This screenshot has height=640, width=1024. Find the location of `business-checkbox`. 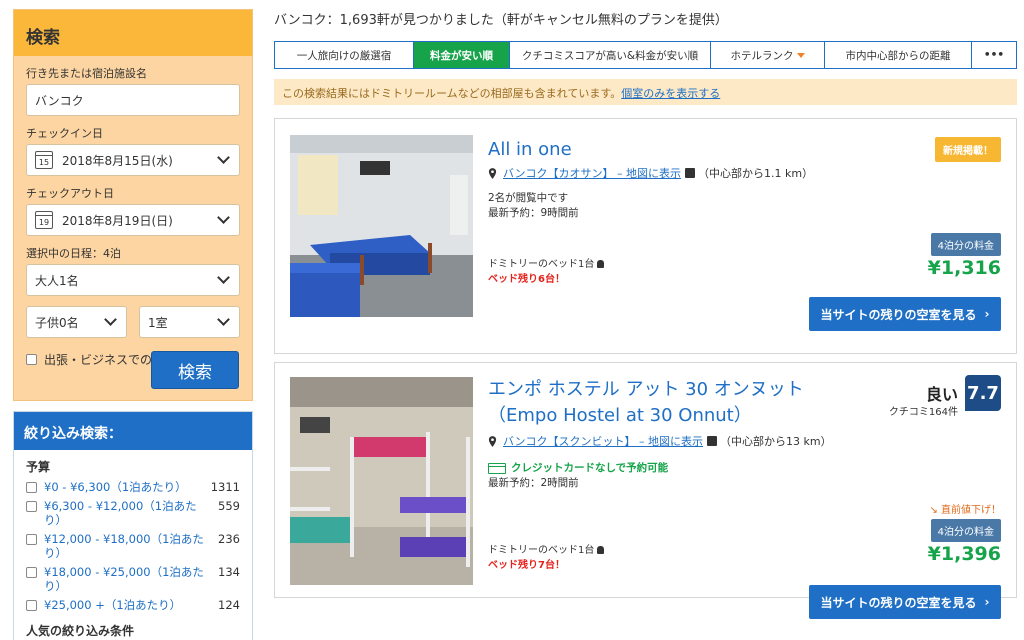

business-checkbox is located at coordinates (31, 359).